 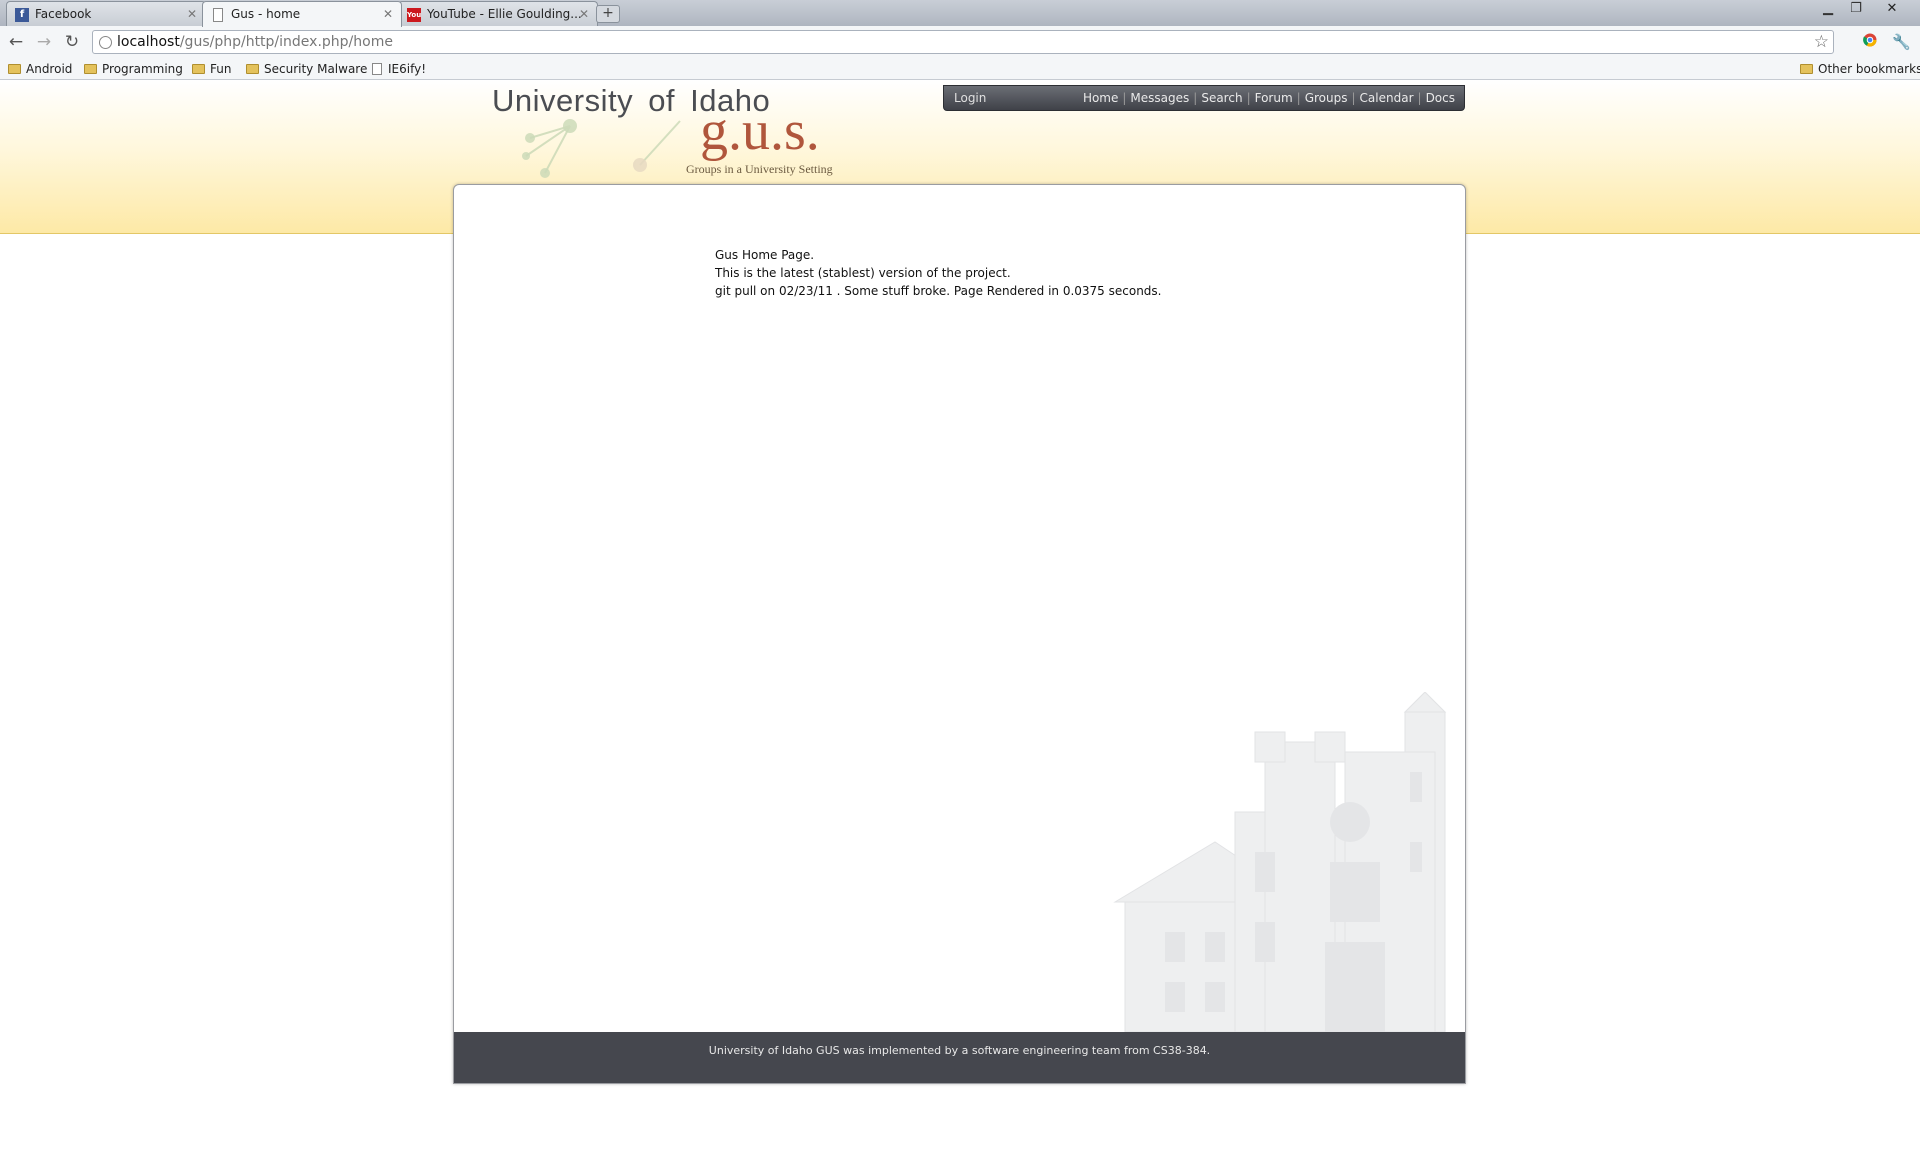 I want to click on nav-messages: Messages, so click(x=1159, y=98).